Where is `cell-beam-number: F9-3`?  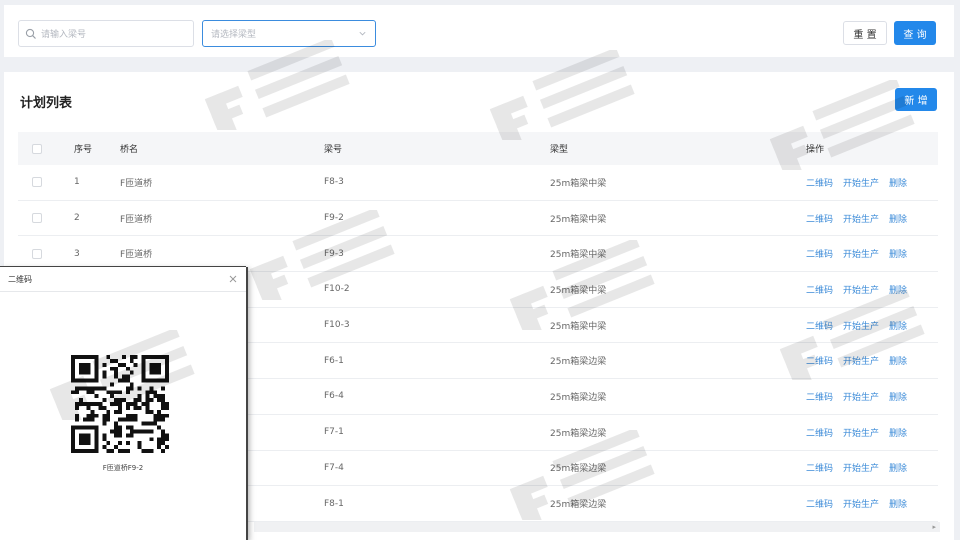
cell-beam-number: F9-3 is located at coordinates (334, 253).